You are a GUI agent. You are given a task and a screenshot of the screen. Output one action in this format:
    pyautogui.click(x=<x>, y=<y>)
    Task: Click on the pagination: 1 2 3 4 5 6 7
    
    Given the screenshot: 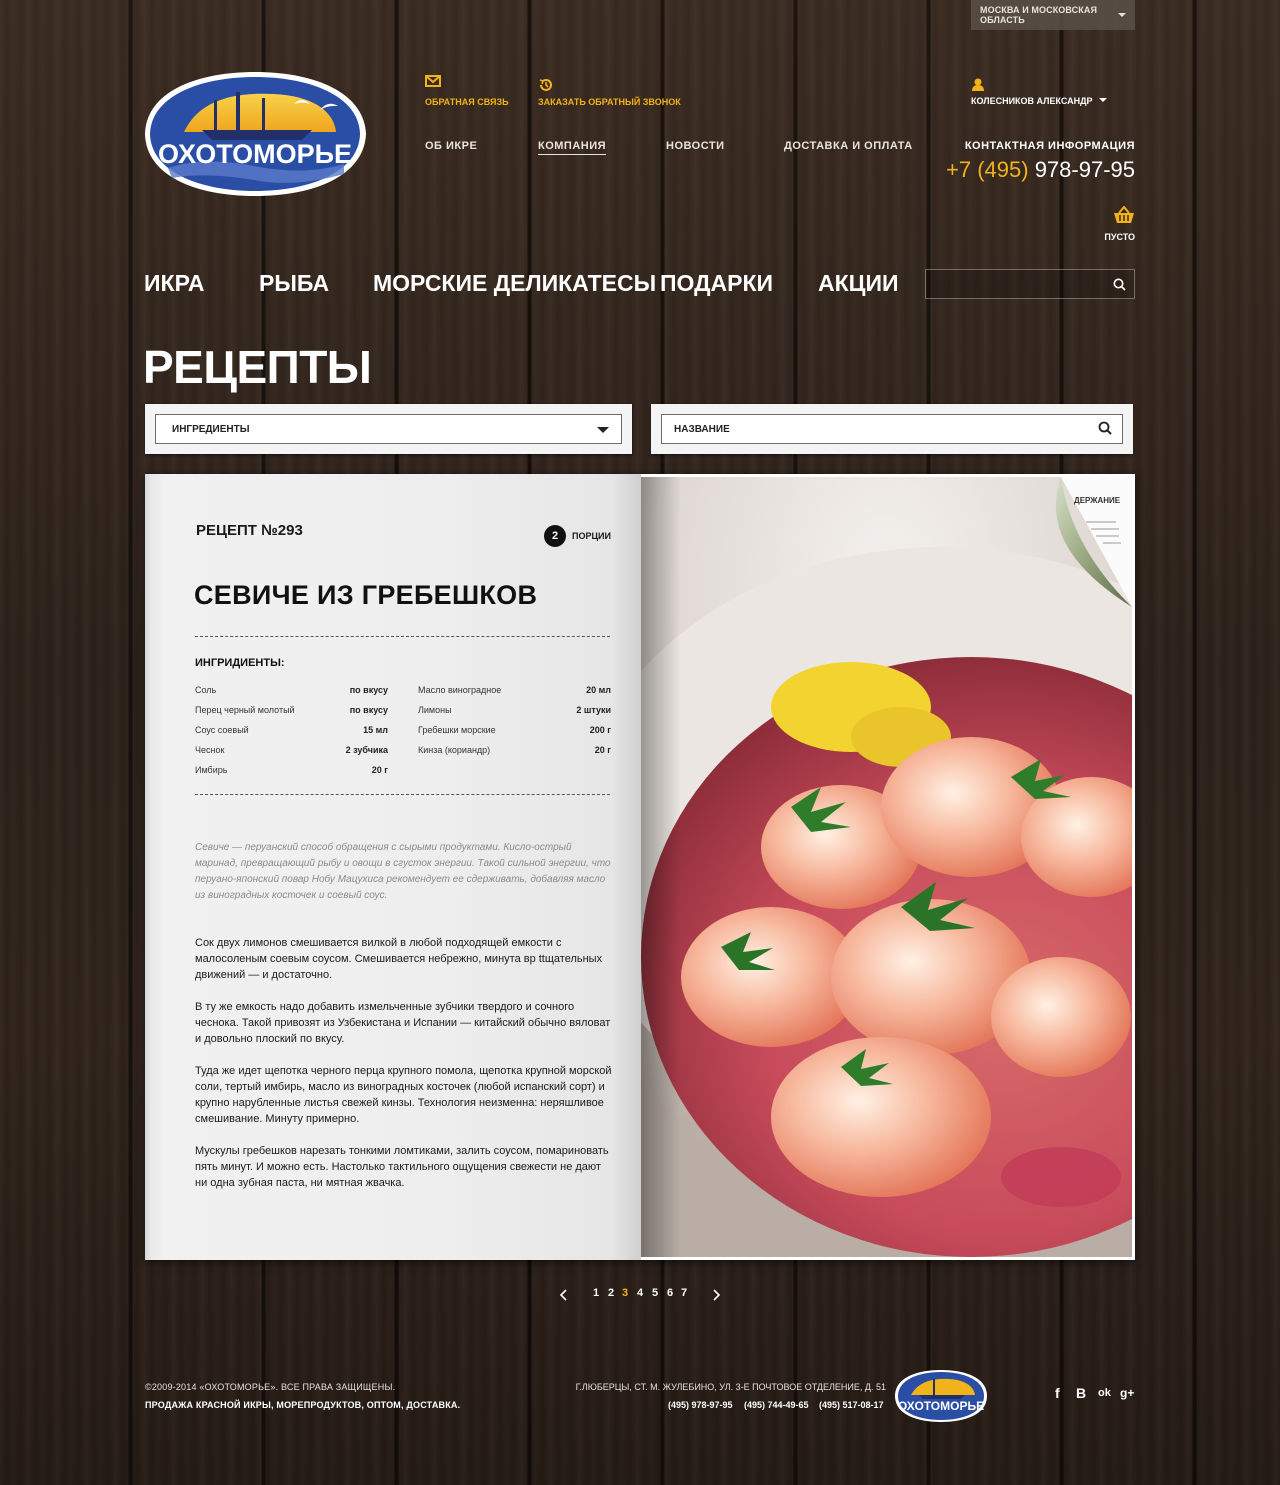 What is the action you would take?
    pyautogui.click(x=640, y=1295)
    